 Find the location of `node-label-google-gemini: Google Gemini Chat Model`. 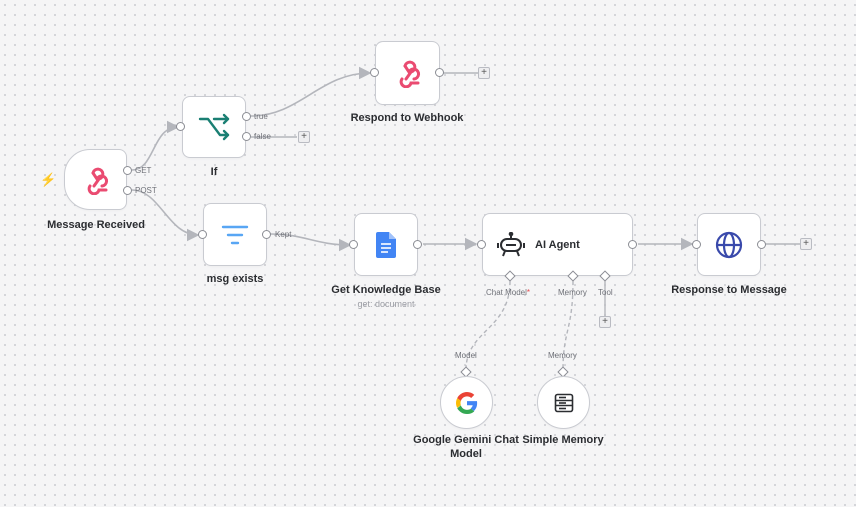

node-label-google-gemini: Google Gemini Chat Model is located at coordinates (466, 447).